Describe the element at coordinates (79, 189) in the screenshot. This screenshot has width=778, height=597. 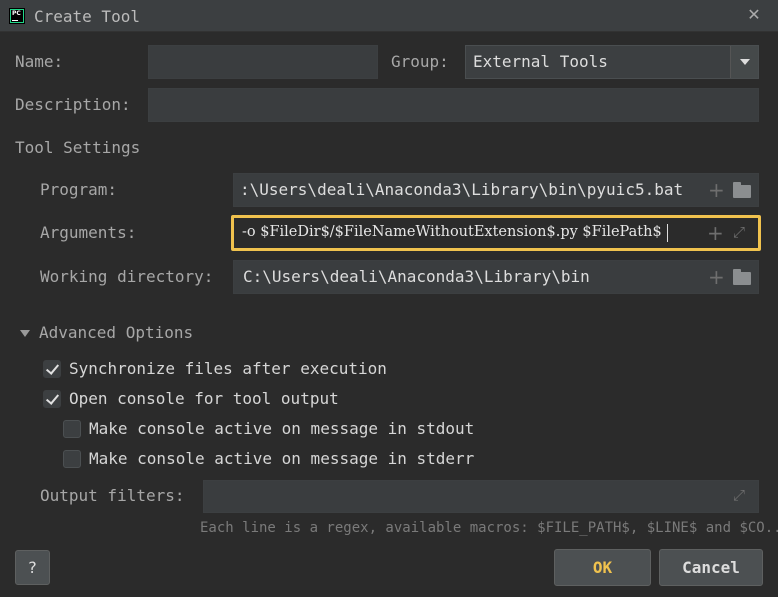
I see `program-label: Program:` at that location.